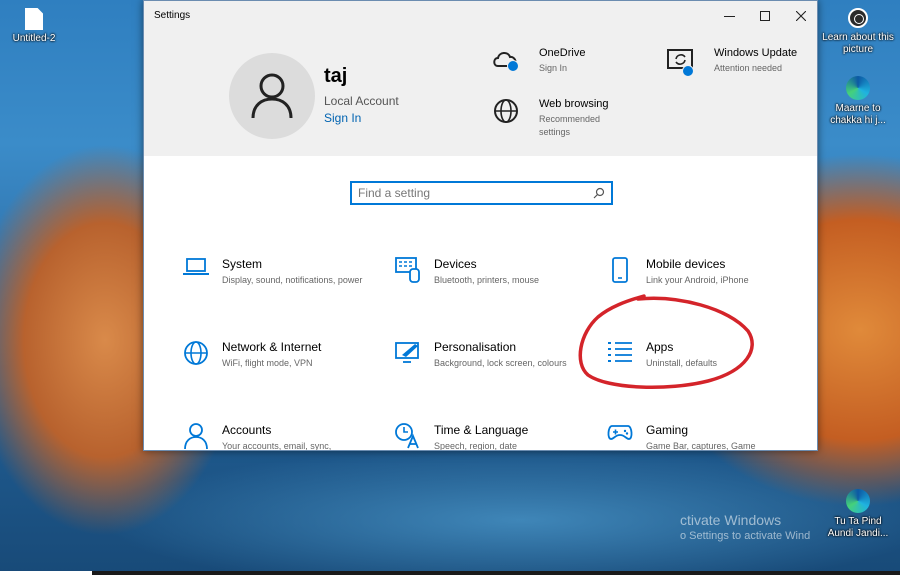 The width and height of the screenshot is (900, 575). What do you see at coordinates (599, 195) in the screenshot?
I see `search-icon` at bounding box center [599, 195].